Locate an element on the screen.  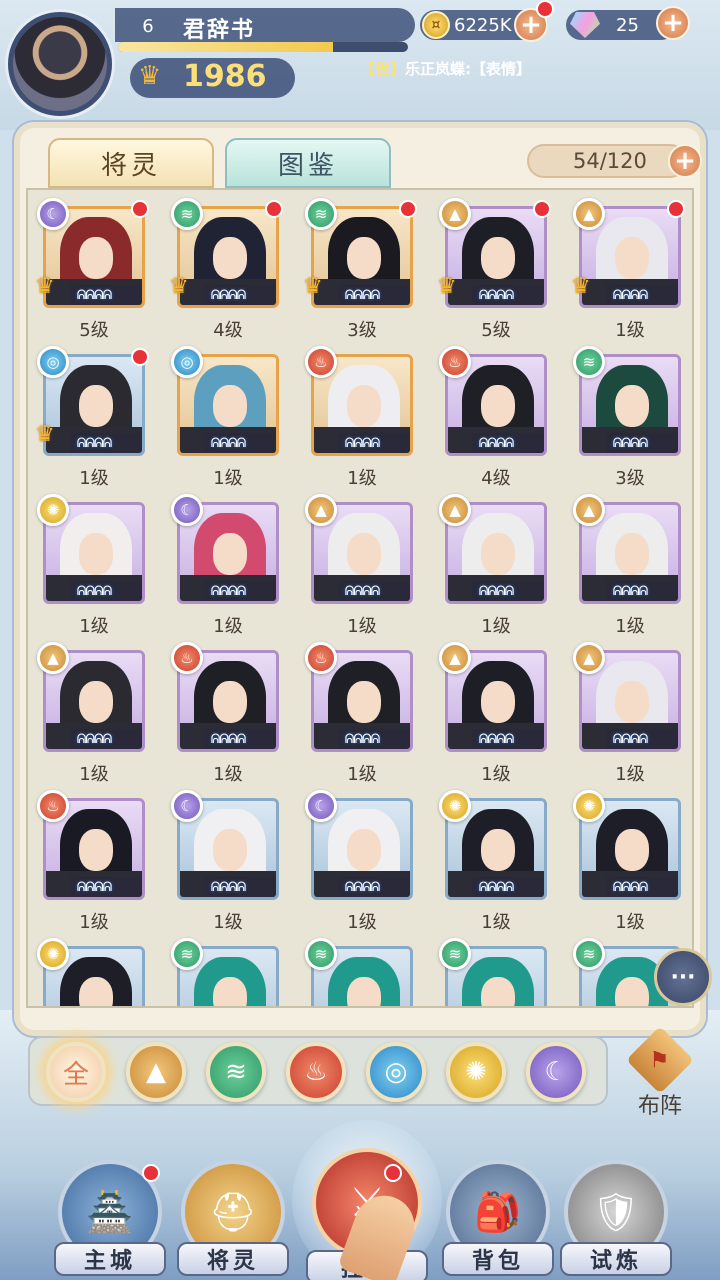
chat-bubble-icon: ··· is located at coordinates (683, 977).